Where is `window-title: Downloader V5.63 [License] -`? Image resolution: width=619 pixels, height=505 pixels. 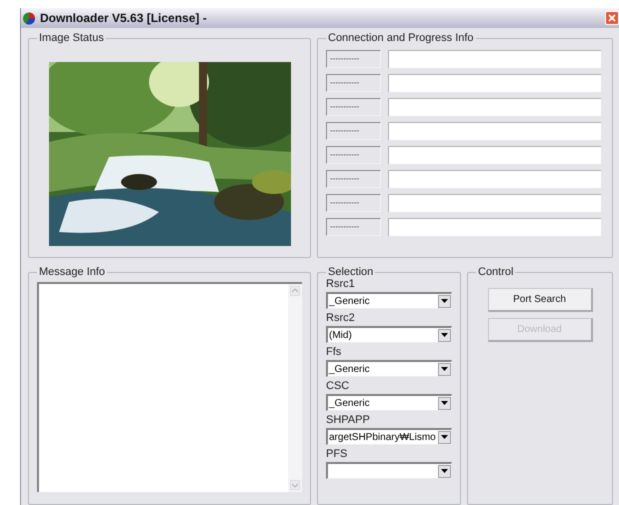 window-title: Downloader V5.63 [License] - is located at coordinates (124, 18).